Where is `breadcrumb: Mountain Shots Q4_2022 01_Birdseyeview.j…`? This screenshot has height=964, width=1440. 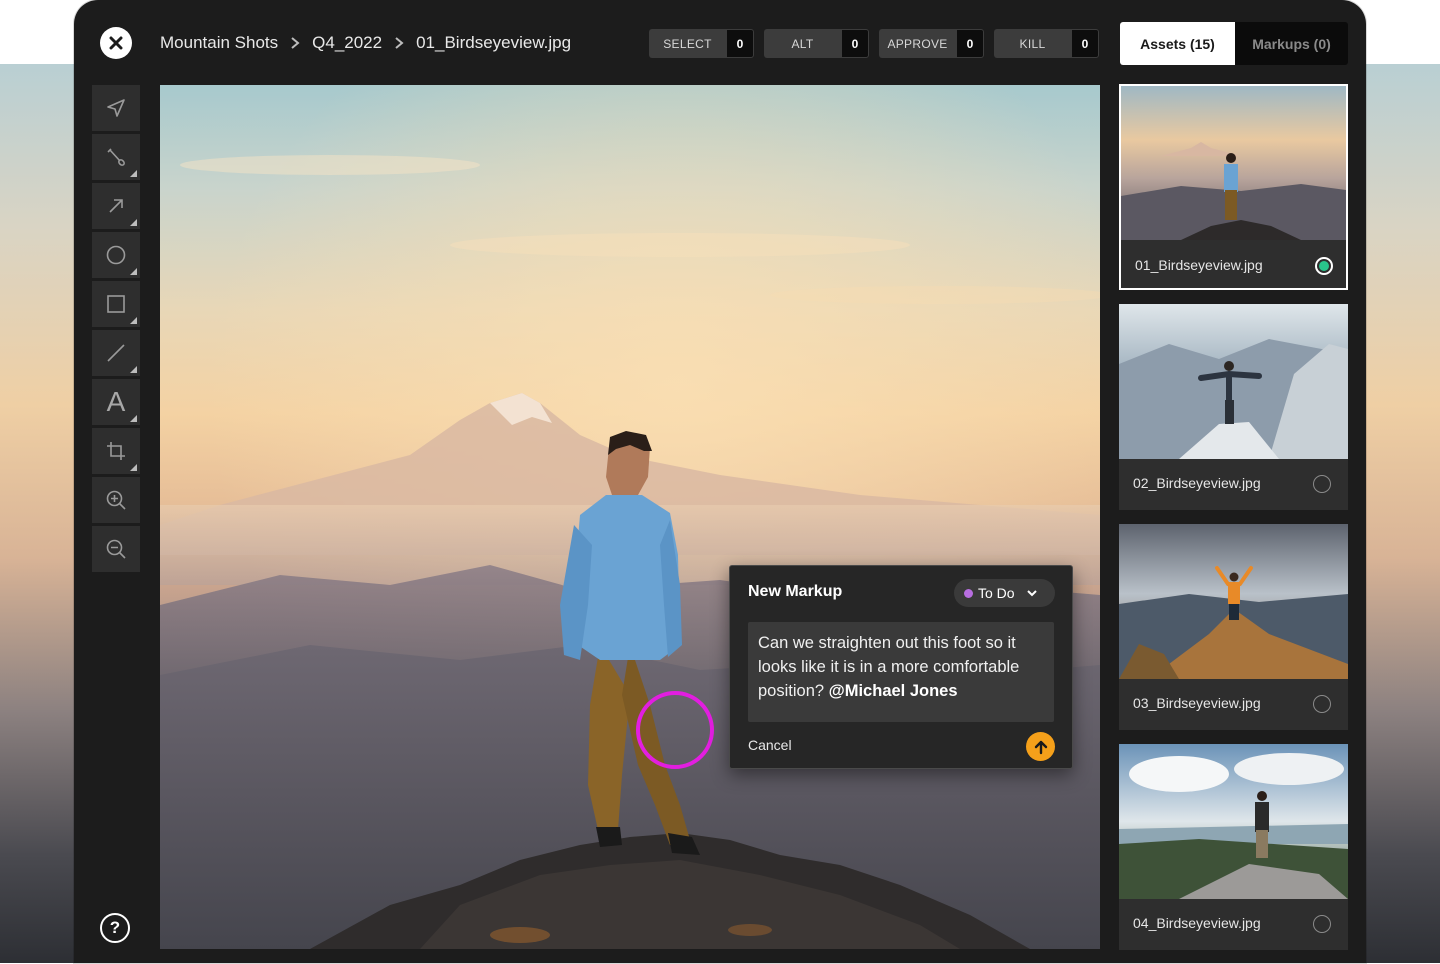
breadcrumb: Mountain Shots Q4_2022 01_Birdseyeview.j… is located at coordinates (365, 43).